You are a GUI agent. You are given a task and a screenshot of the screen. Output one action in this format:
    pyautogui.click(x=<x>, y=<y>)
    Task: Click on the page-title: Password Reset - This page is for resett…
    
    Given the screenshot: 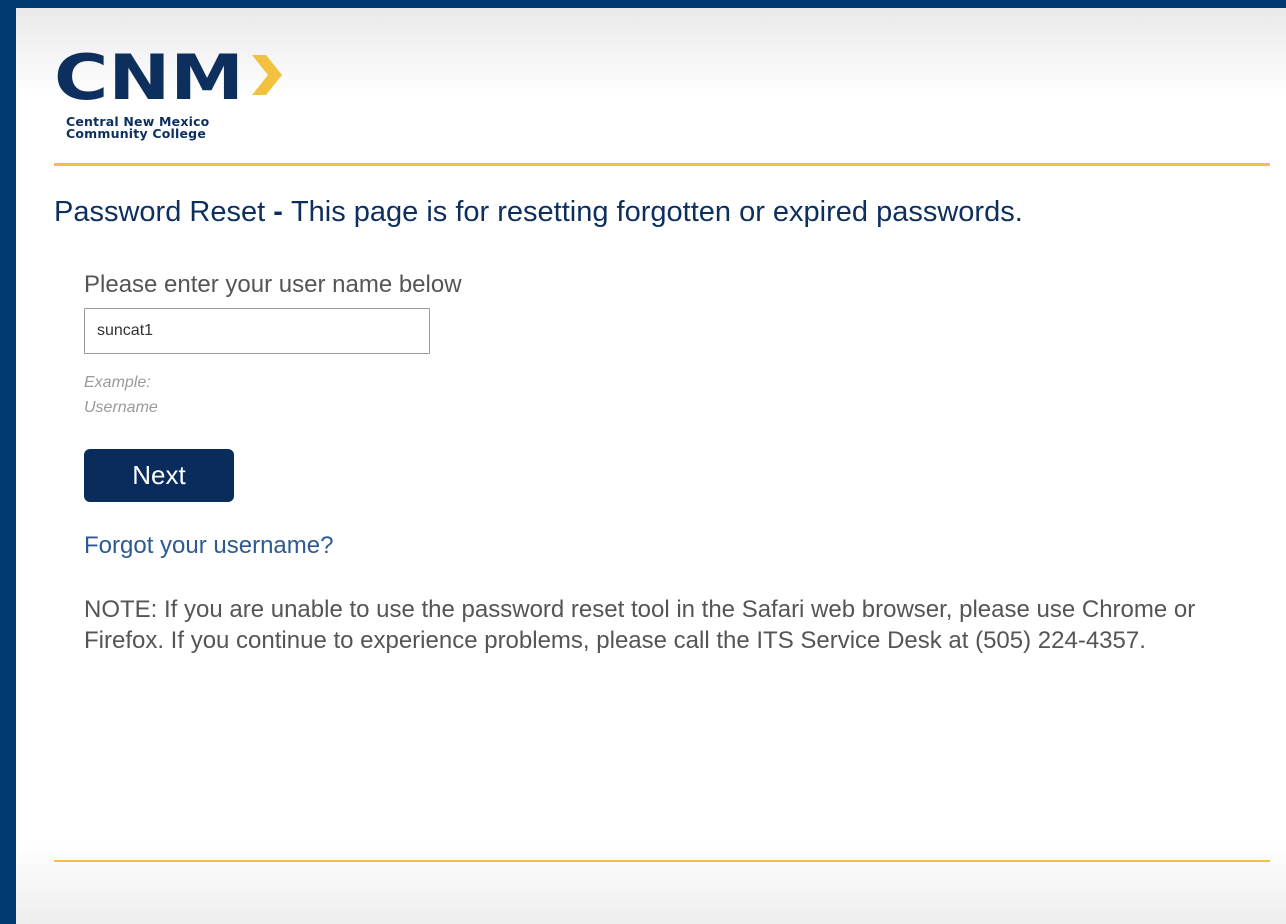 What is the action you would take?
    pyautogui.click(x=538, y=212)
    